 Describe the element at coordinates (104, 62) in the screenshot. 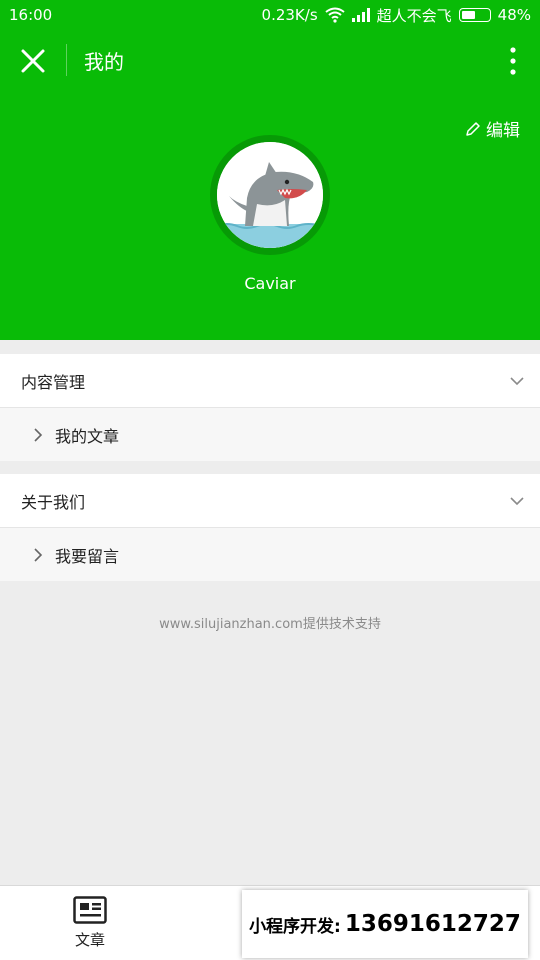

I see `page-title: 我的` at that location.